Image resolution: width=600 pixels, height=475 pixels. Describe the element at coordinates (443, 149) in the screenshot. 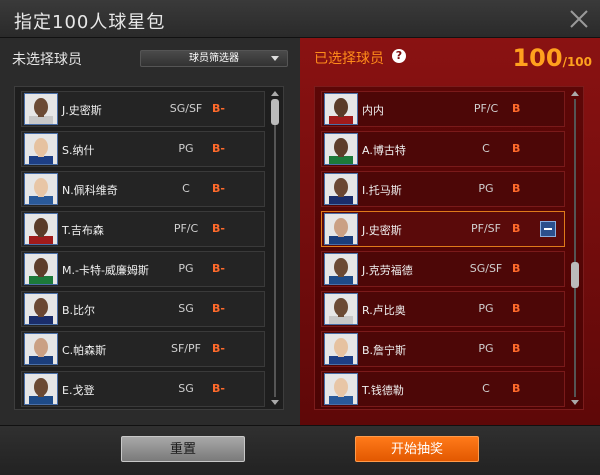

I see `selected-player-row: A.博古特 C B` at that location.